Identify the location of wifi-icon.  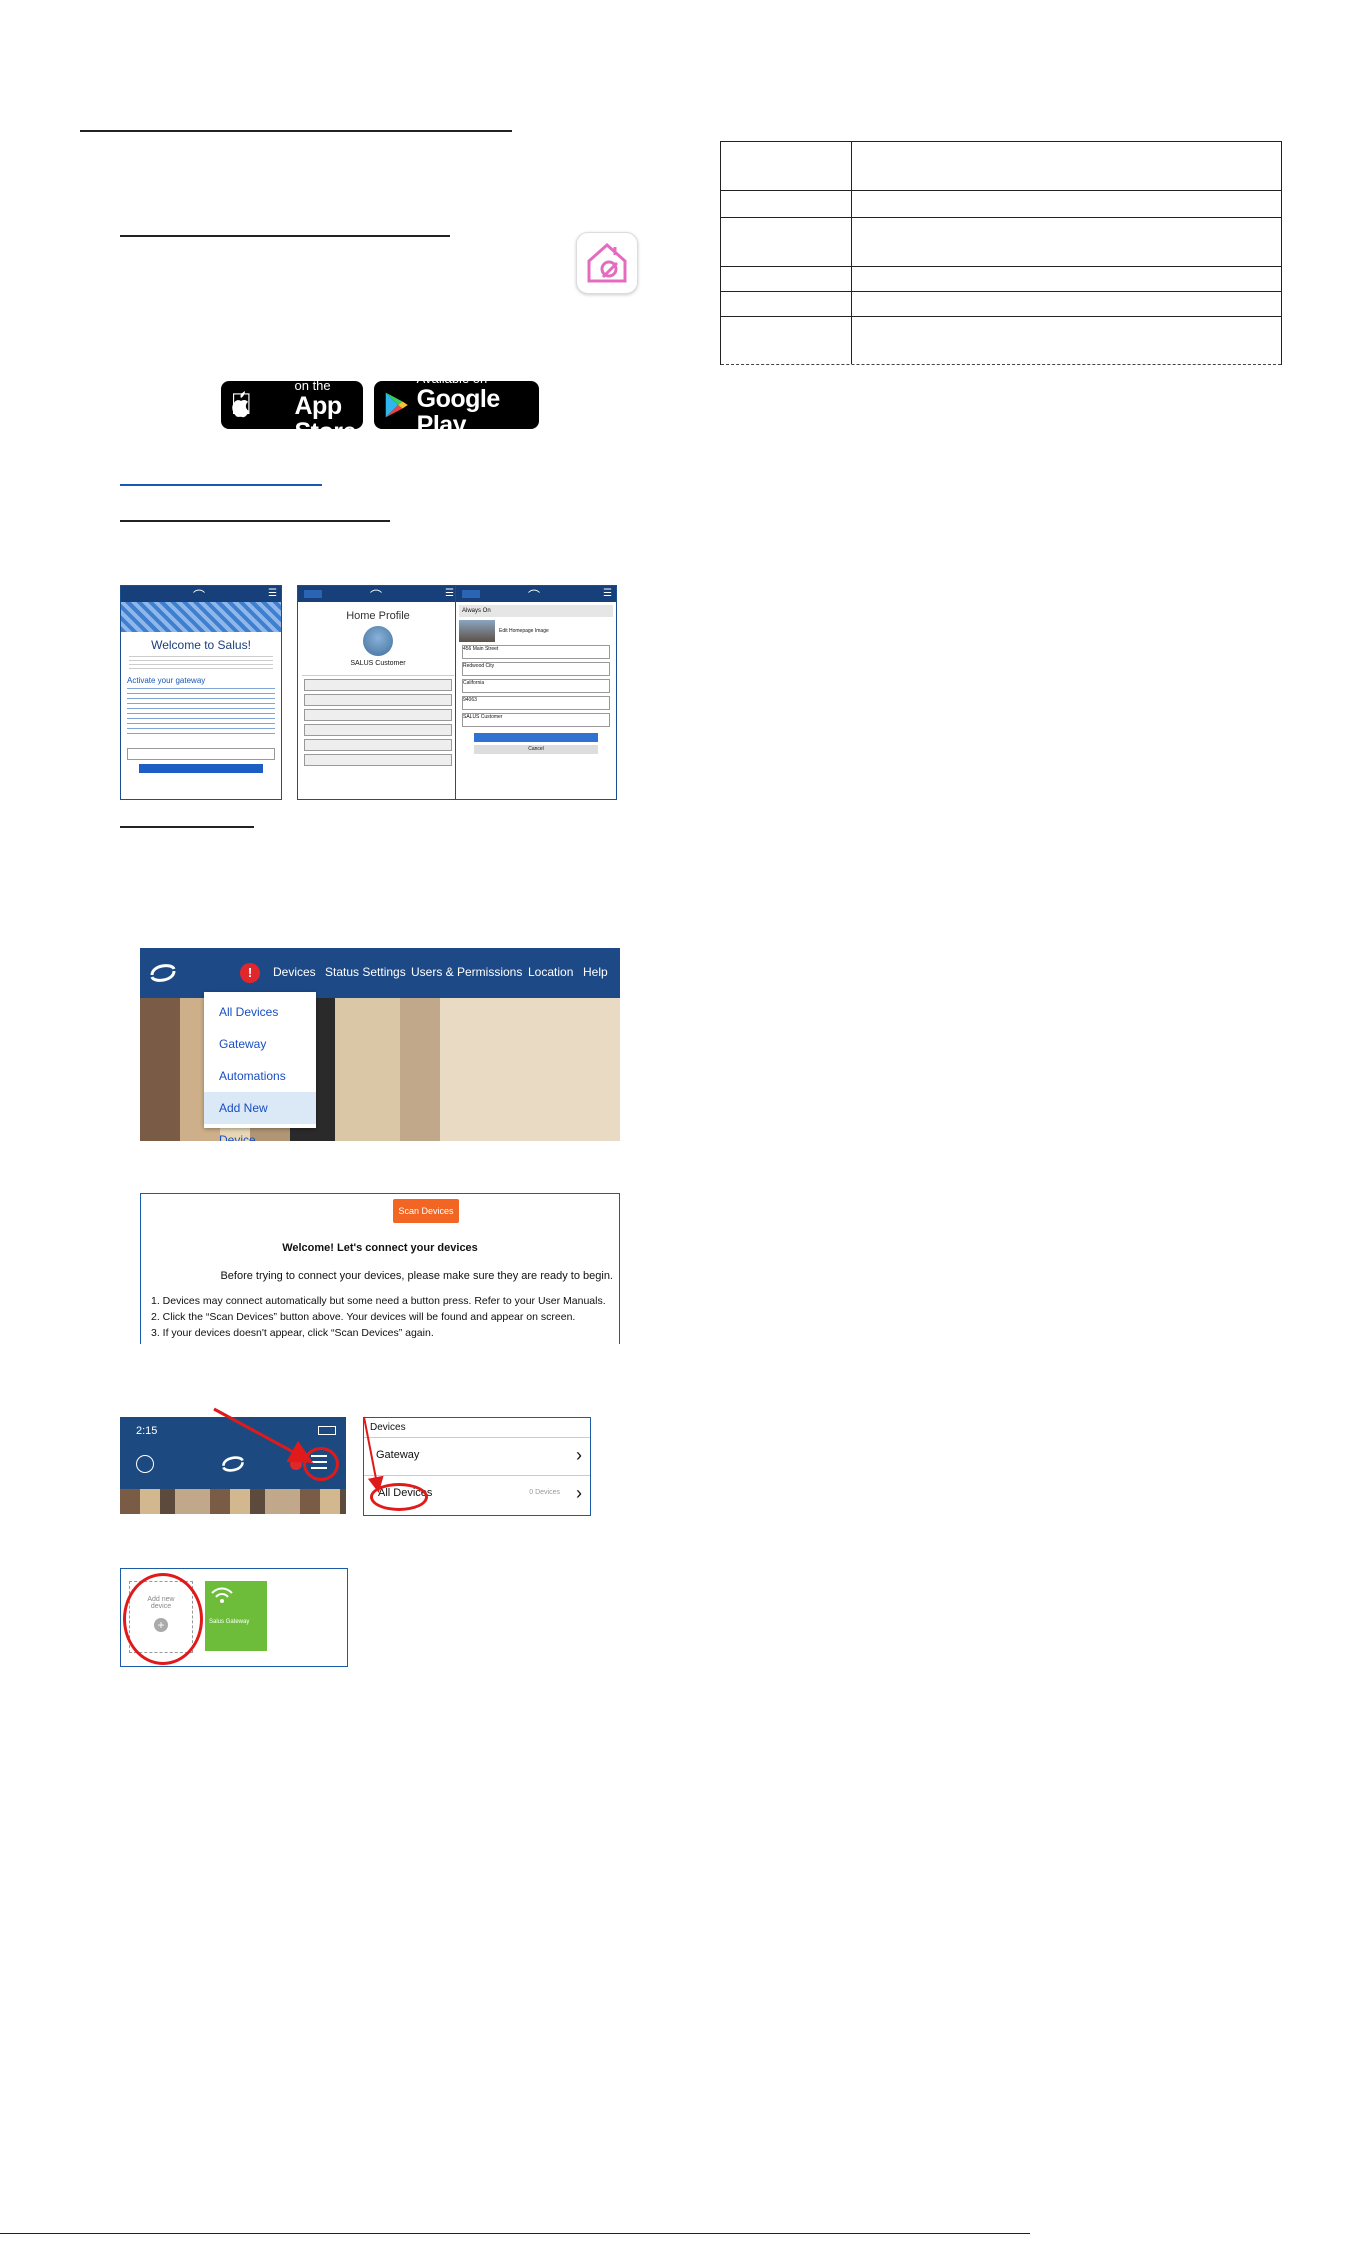
(222, 1595).